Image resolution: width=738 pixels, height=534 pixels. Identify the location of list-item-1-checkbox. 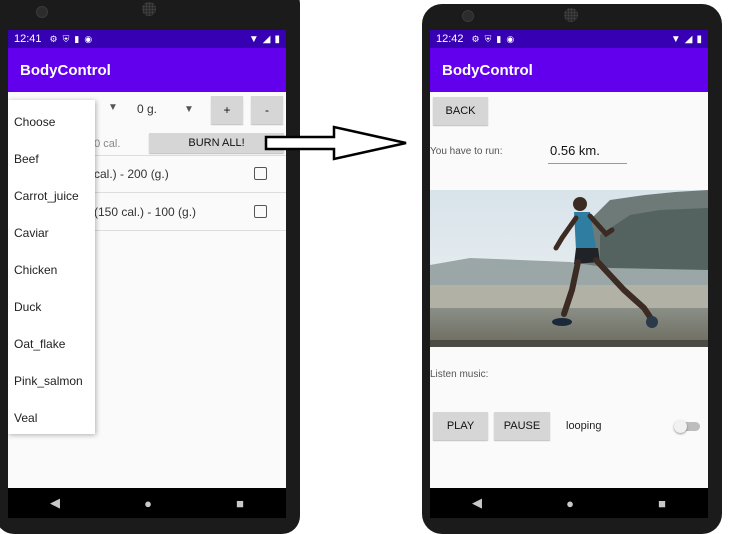
(260, 173).